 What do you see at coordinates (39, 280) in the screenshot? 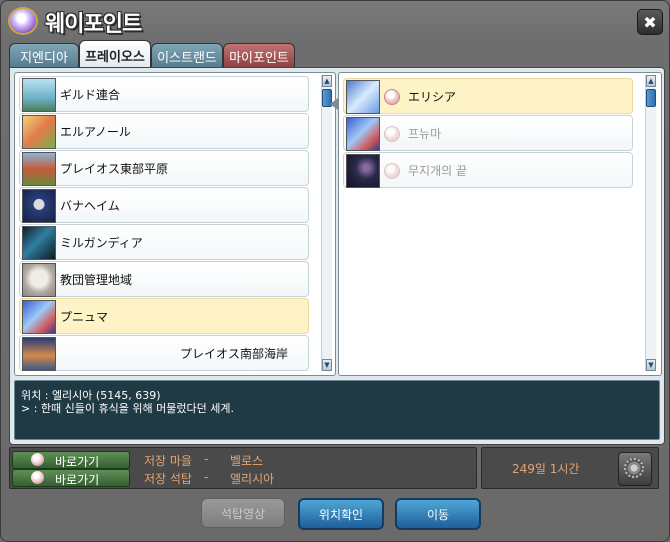
I see `cult-managed-area-thumb` at bounding box center [39, 280].